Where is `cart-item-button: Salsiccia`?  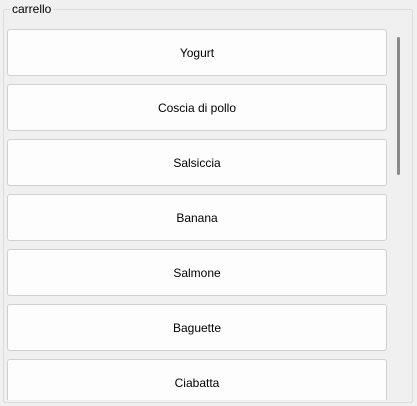 cart-item-button: Salsiccia is located at coordinates (197, 162).